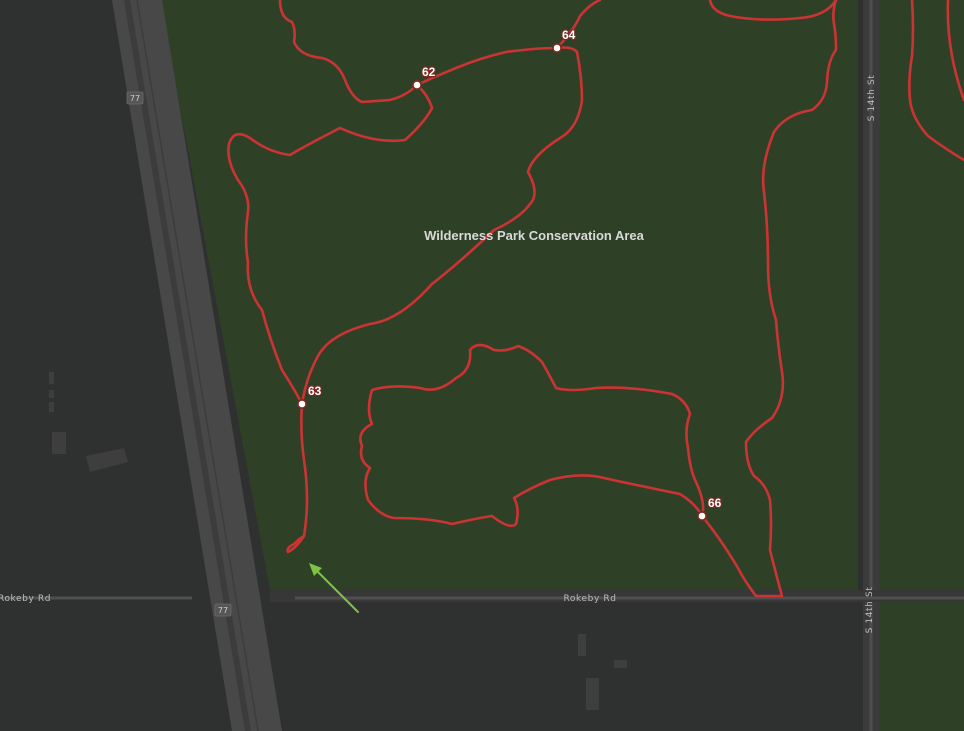 This screenshot has height=731, width=964. What do you see at coordinates (870, 610) in the screenshot?
I see `road-label-s14th-bottom: S 14th St` at bounding box center [870, 610].